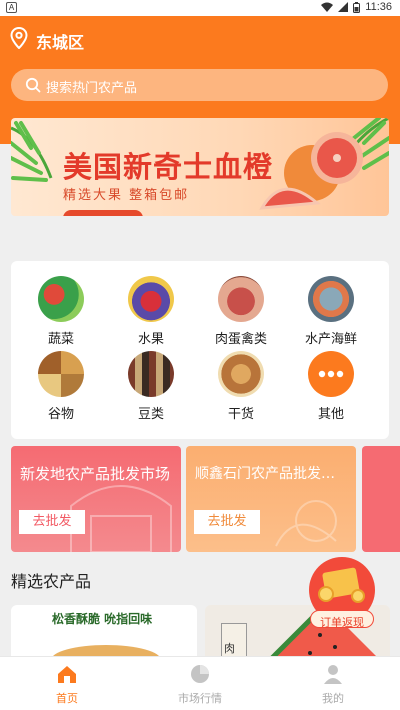  What do you see at coordinates (95, 474) in the screenshot?
I see `market-name: 新发地农产品批发市场` at bounding box center [95, 474].